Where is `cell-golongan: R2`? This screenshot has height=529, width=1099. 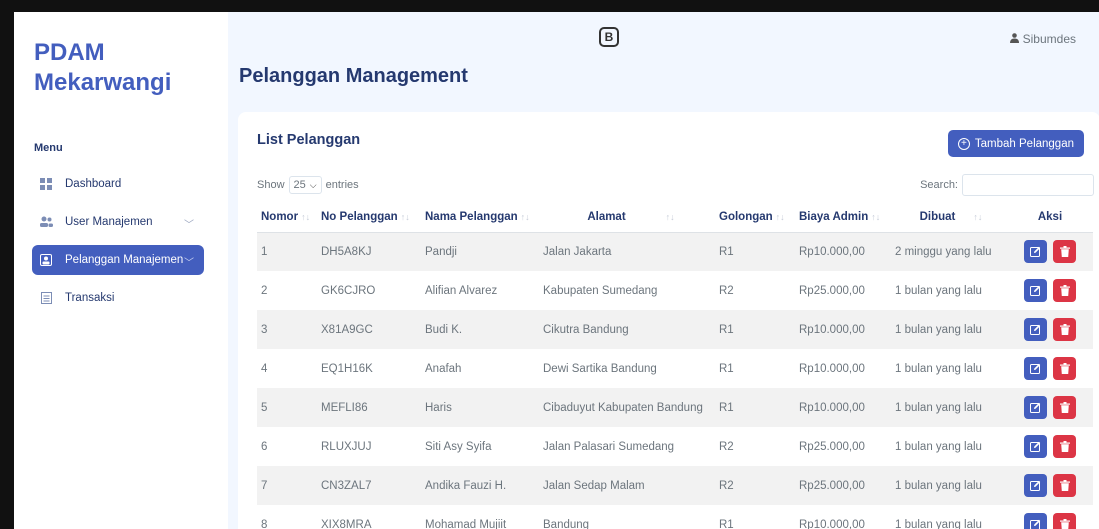
cell-golongan: R2 is located at coordinates (759, 485).